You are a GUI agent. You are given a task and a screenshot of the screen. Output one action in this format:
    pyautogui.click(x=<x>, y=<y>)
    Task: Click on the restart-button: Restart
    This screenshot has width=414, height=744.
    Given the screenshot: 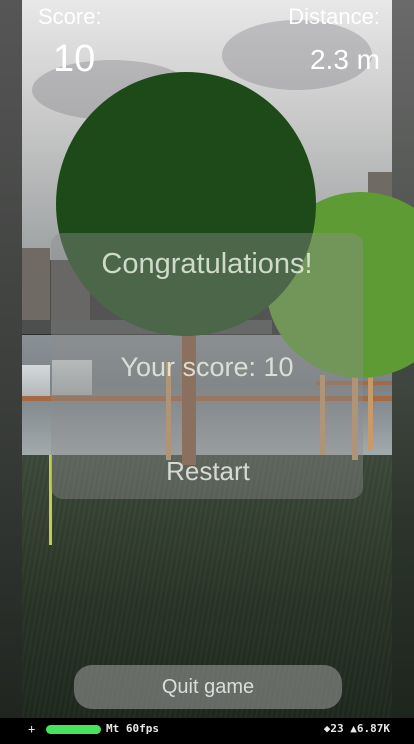 What is the action you would take?
    pyautogui.click(x=208, y=471)
    